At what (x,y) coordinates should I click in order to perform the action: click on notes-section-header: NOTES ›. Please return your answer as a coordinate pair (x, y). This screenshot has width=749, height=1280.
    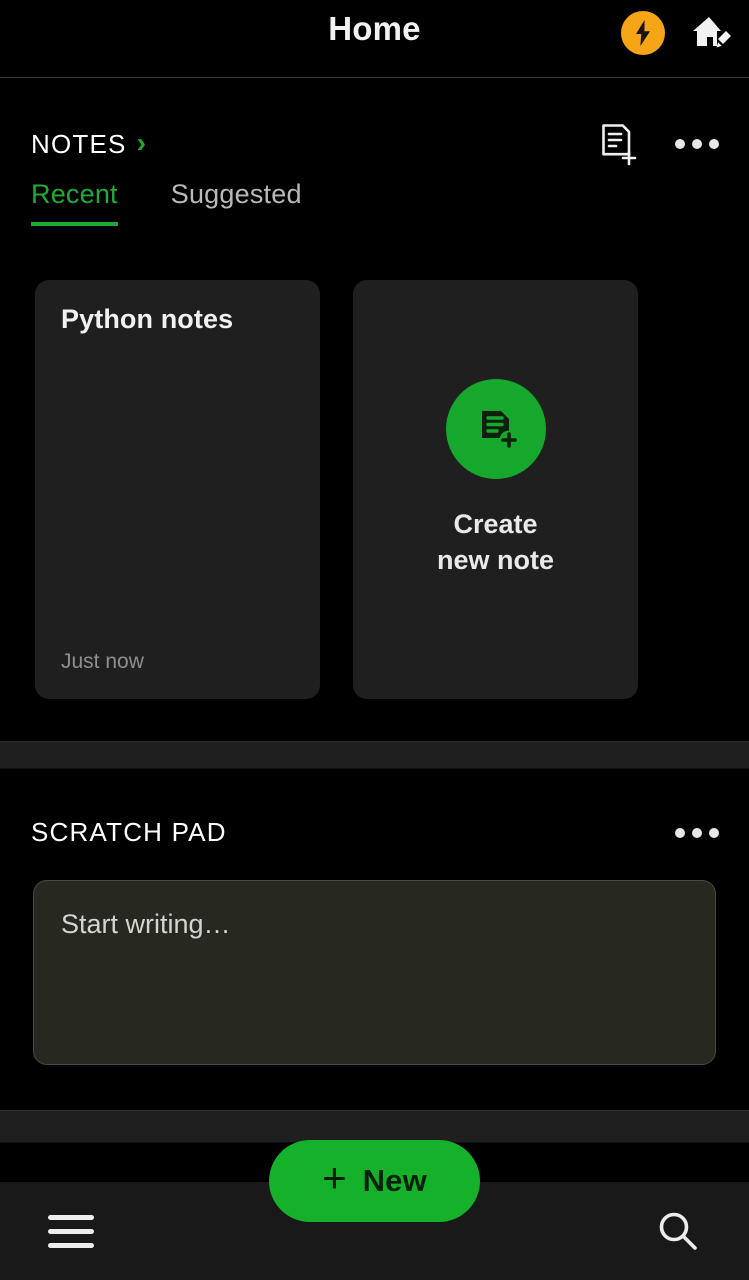
    Looking at the image, I should click on (374, 144).